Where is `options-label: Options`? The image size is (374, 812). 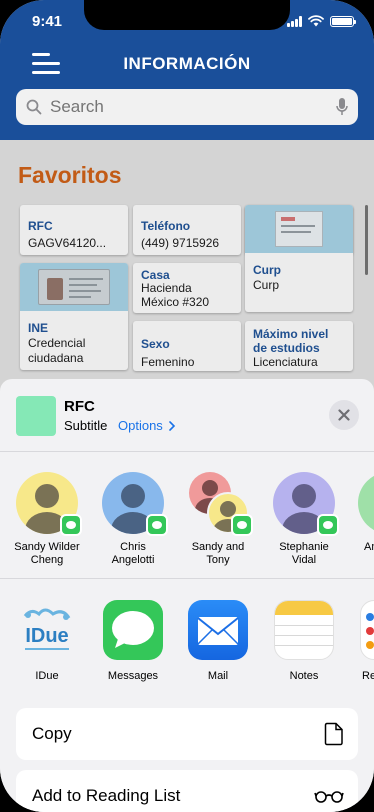 options-label: Options is located at coordinates (140, 425).